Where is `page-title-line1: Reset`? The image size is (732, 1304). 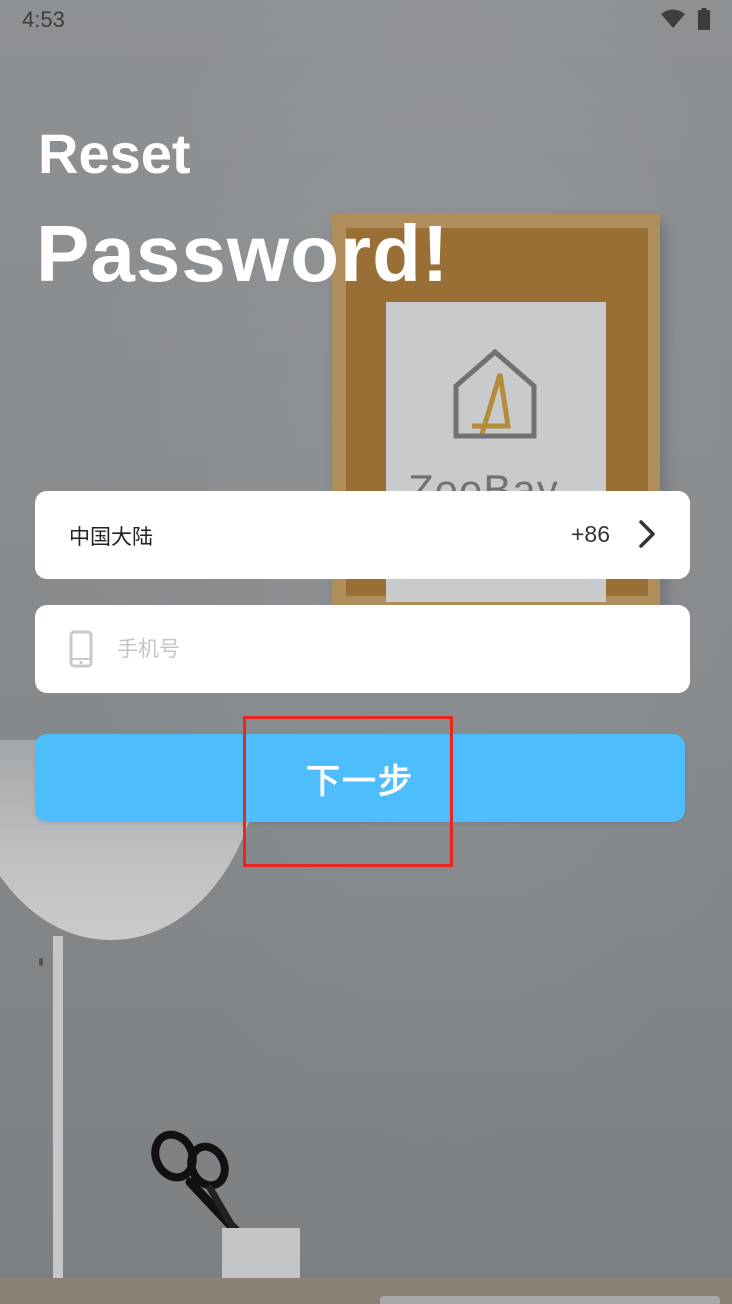
page-title-line1: Reset is located at coordinates (114, 153).